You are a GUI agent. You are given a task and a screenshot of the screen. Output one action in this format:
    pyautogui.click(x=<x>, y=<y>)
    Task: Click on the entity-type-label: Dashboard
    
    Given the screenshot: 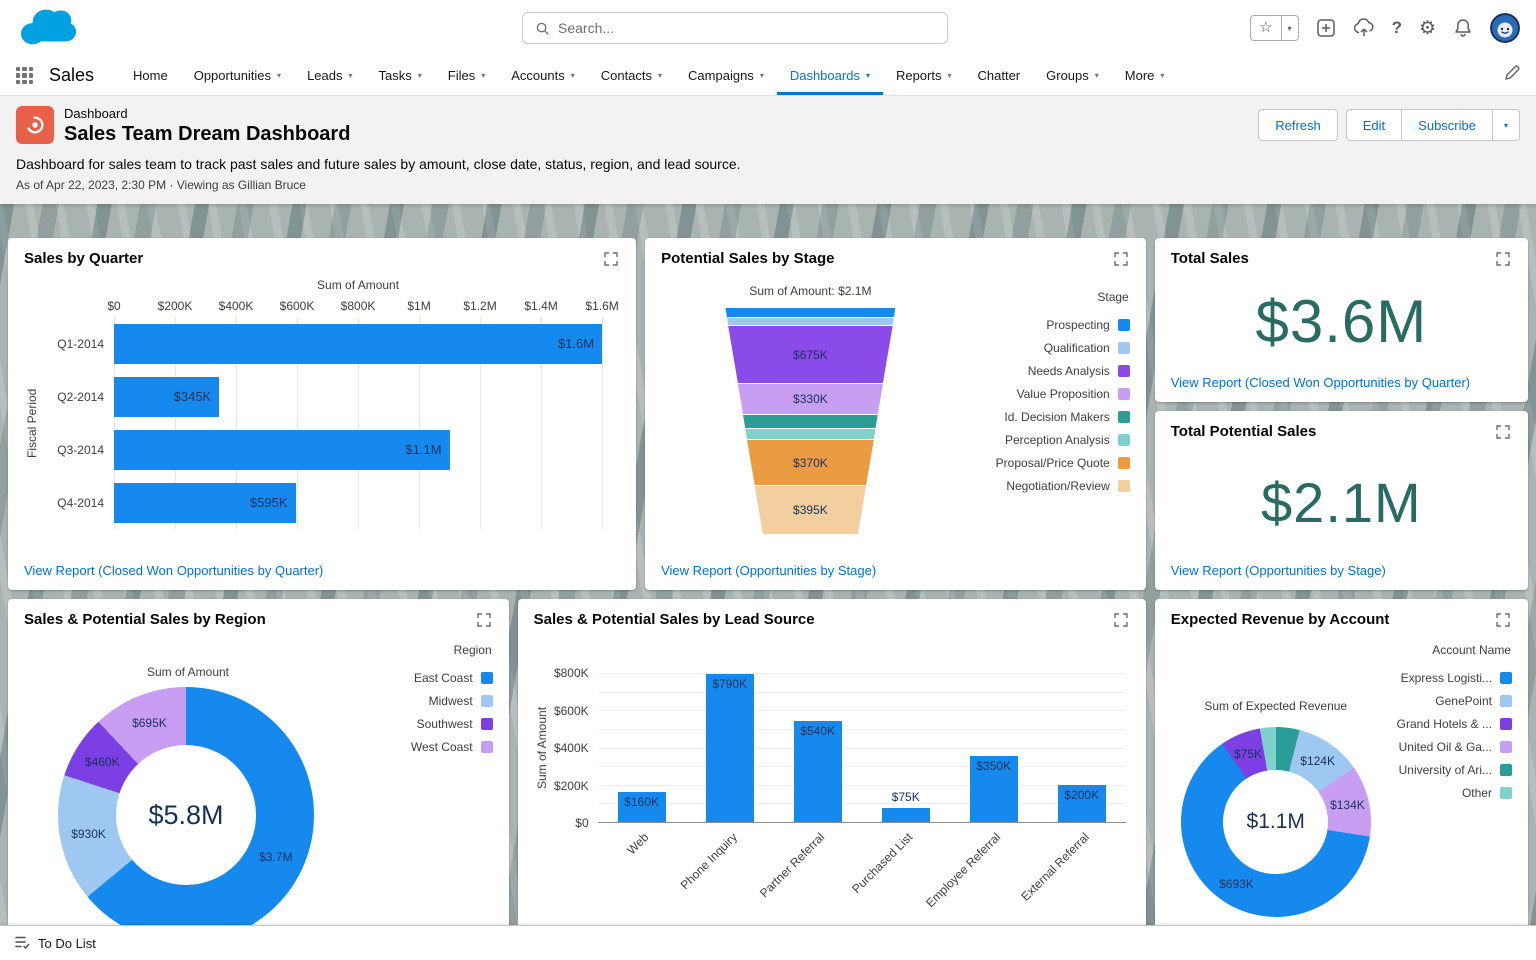 What is the action you would take?
    pyautogui.click(x=96, y=113)
    